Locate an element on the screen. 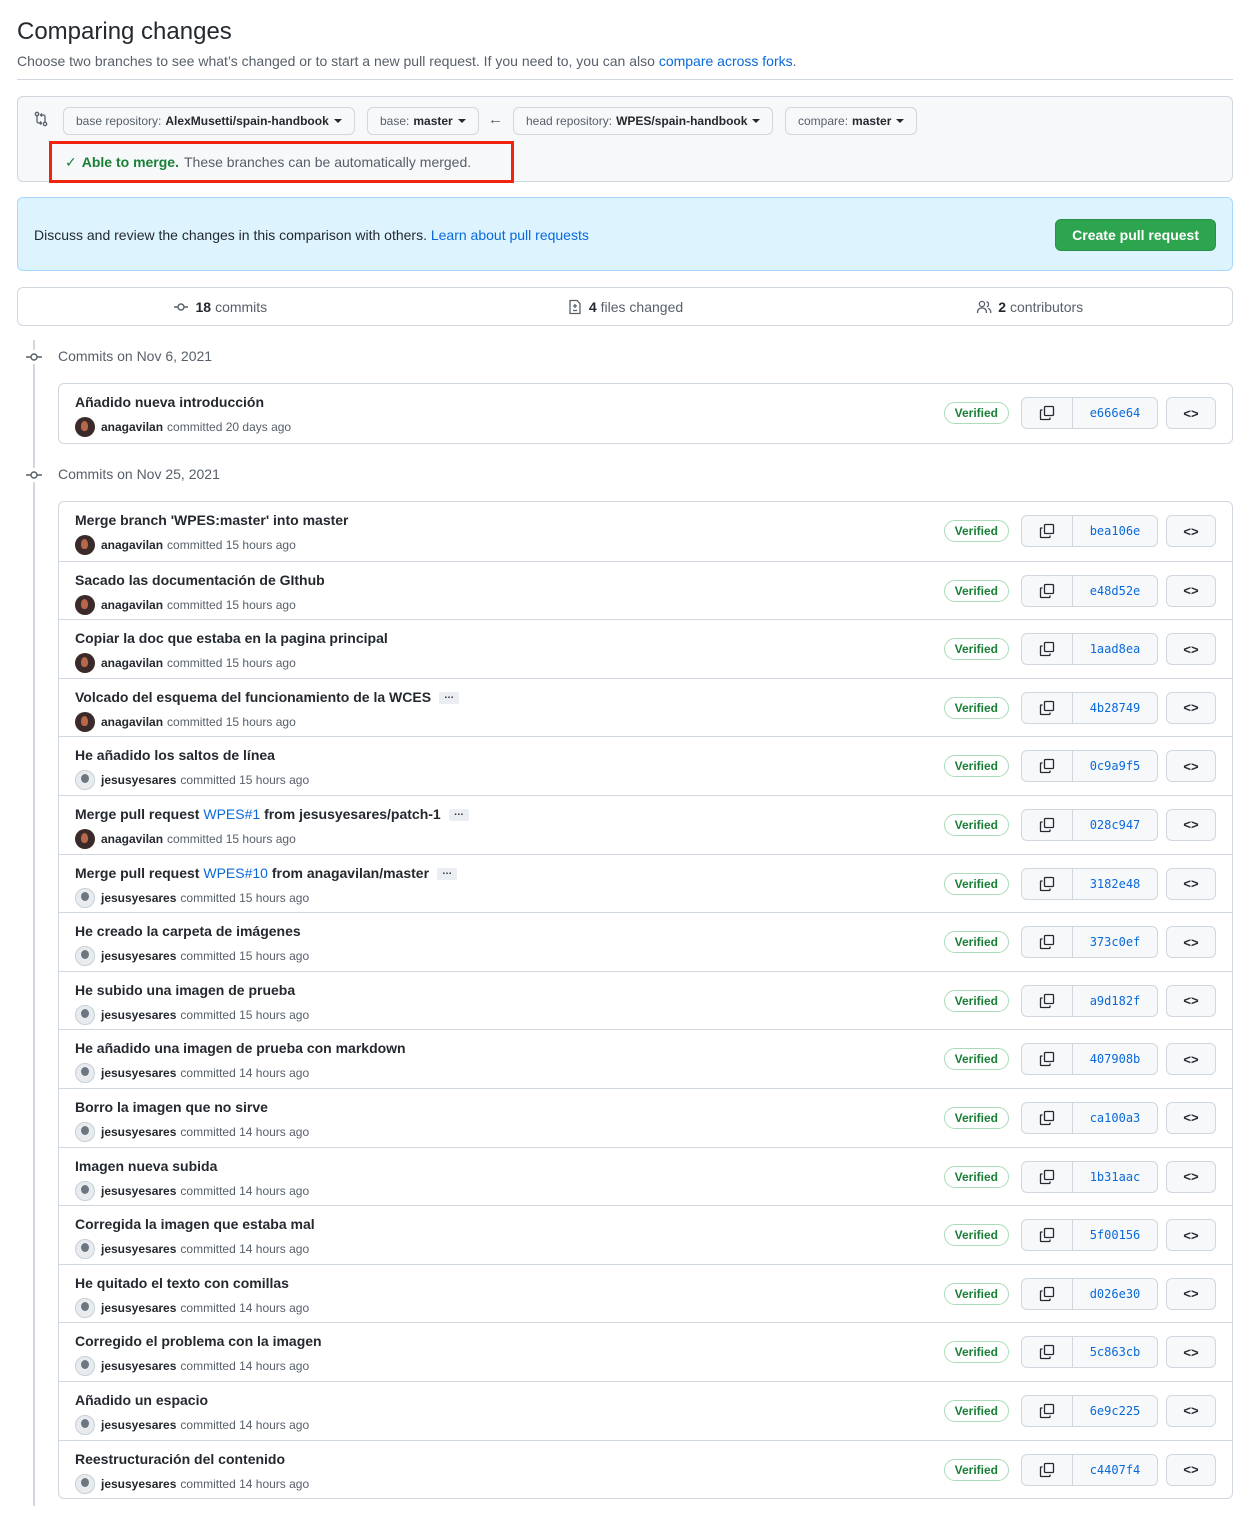  commit-message: Corregida la imagen que estaba mal is located at coordinates (195, 1224).